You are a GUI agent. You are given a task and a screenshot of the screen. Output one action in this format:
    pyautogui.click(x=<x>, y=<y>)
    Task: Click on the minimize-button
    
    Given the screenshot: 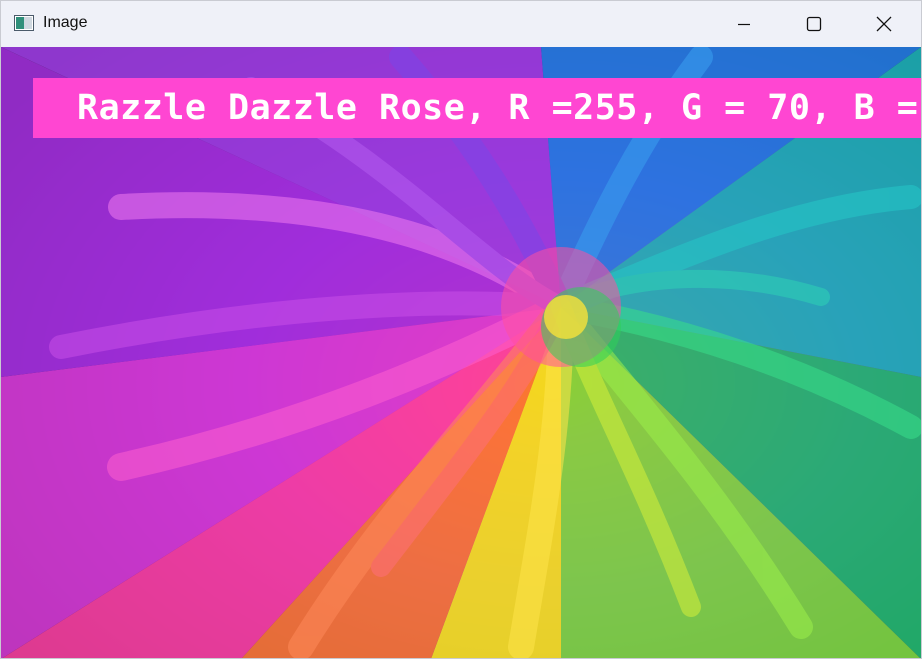 What is the action you would take?
    pyautogui.click(x=744, y=24)
    